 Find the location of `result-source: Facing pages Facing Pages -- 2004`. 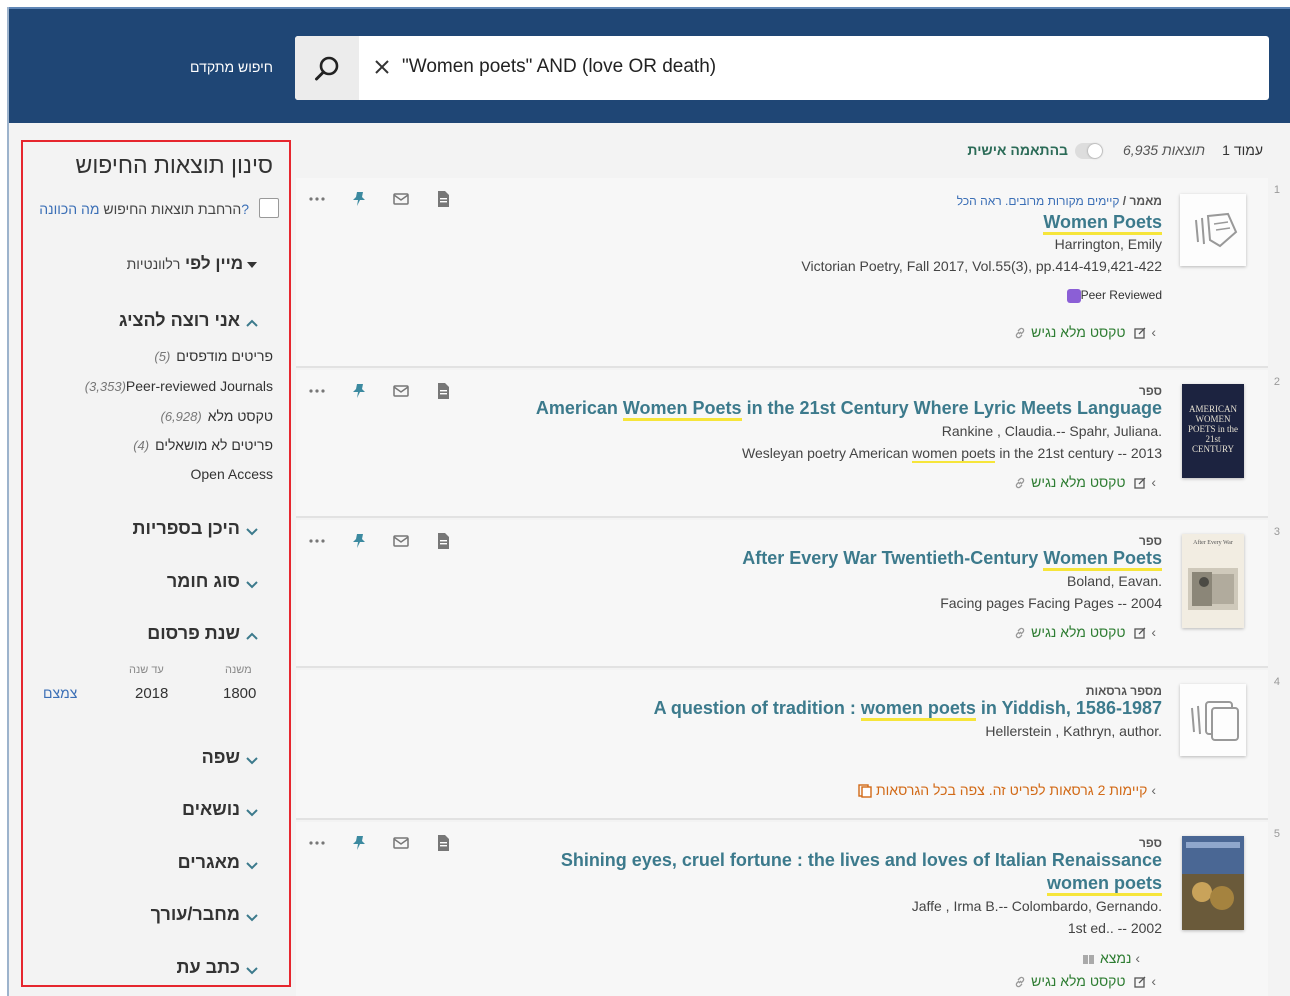

result-source: Facing pages Facing Pages -- 2004 is located at coordinates (1051, 603).